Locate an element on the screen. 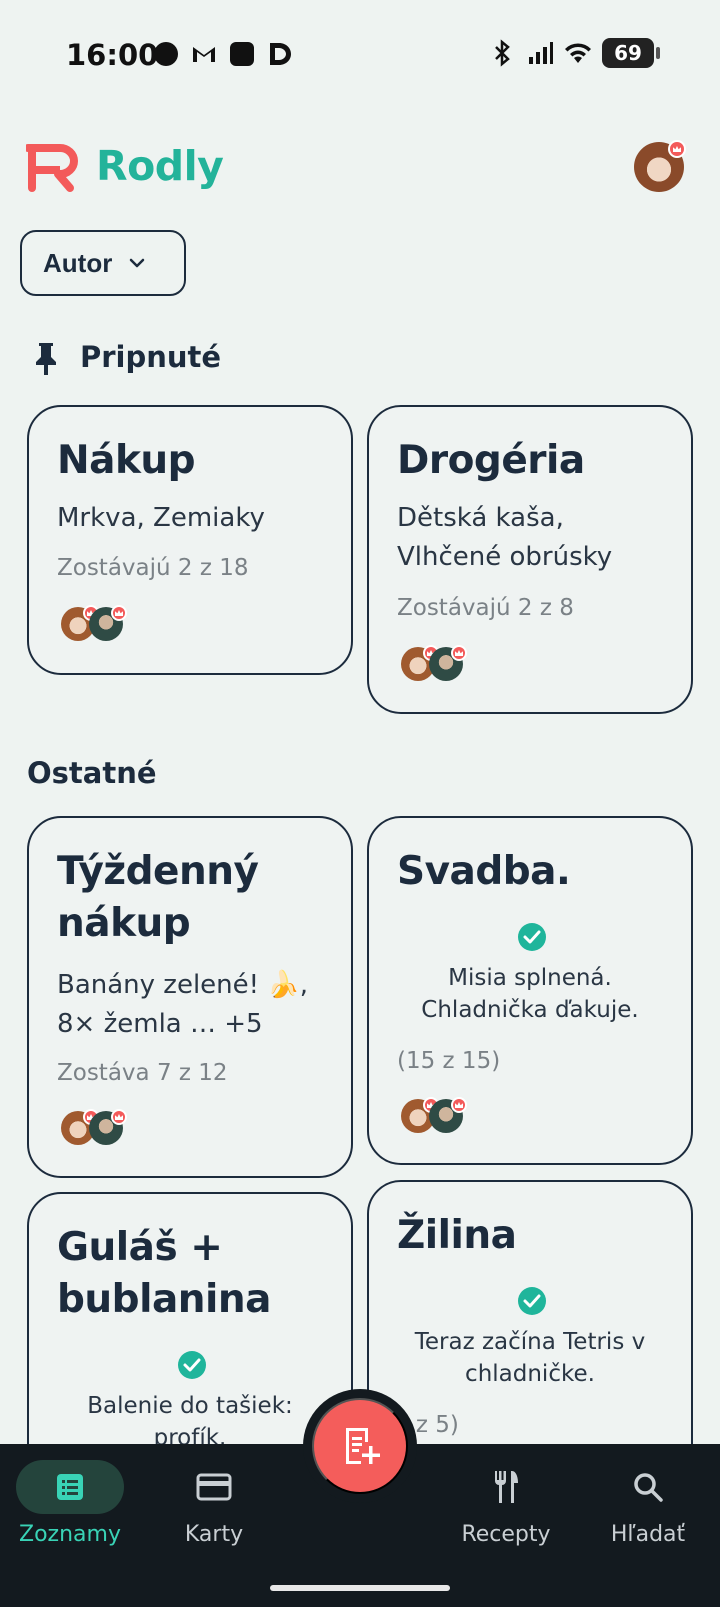 Image resolution: width=720 pixels, height=1607 pixels. card-title-line: Týždenný is located at coordinates (158, 871).